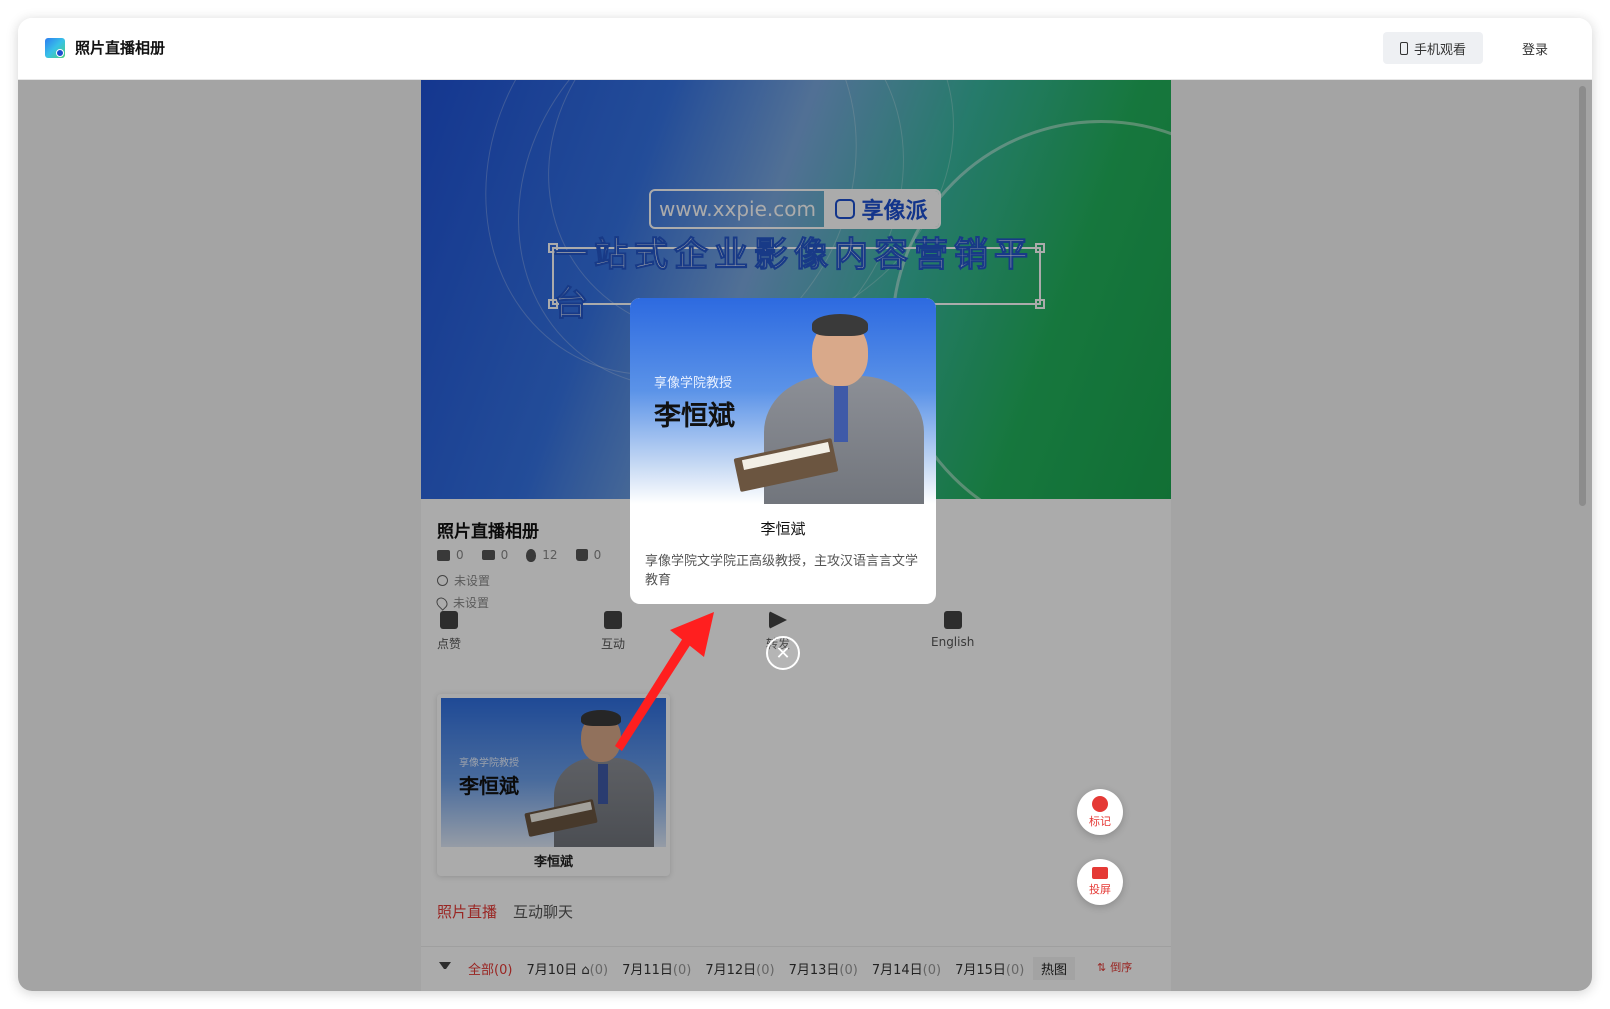 The width and height of the screenshot is (1610, 1009). What do you see at coordinates (694, 416) in the screenshot?
I see `modal-photo-name: 李恒斌` at bounding box center [694, 416].